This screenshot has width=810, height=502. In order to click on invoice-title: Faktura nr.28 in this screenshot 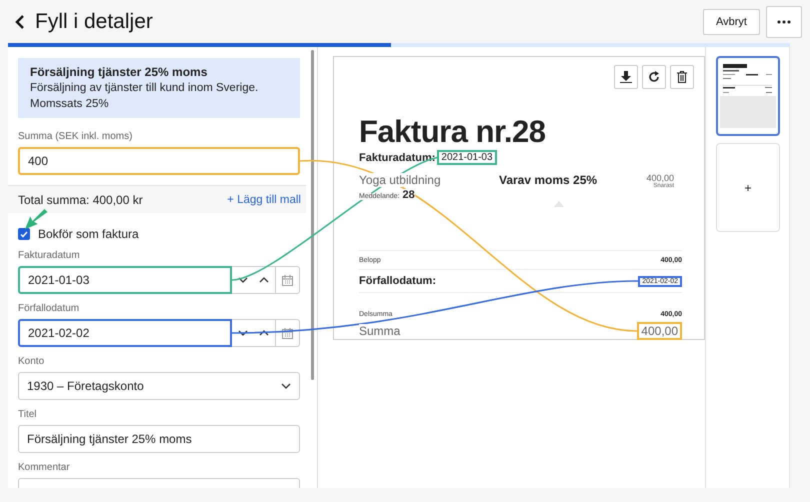, I will do `click(452, 132)`.